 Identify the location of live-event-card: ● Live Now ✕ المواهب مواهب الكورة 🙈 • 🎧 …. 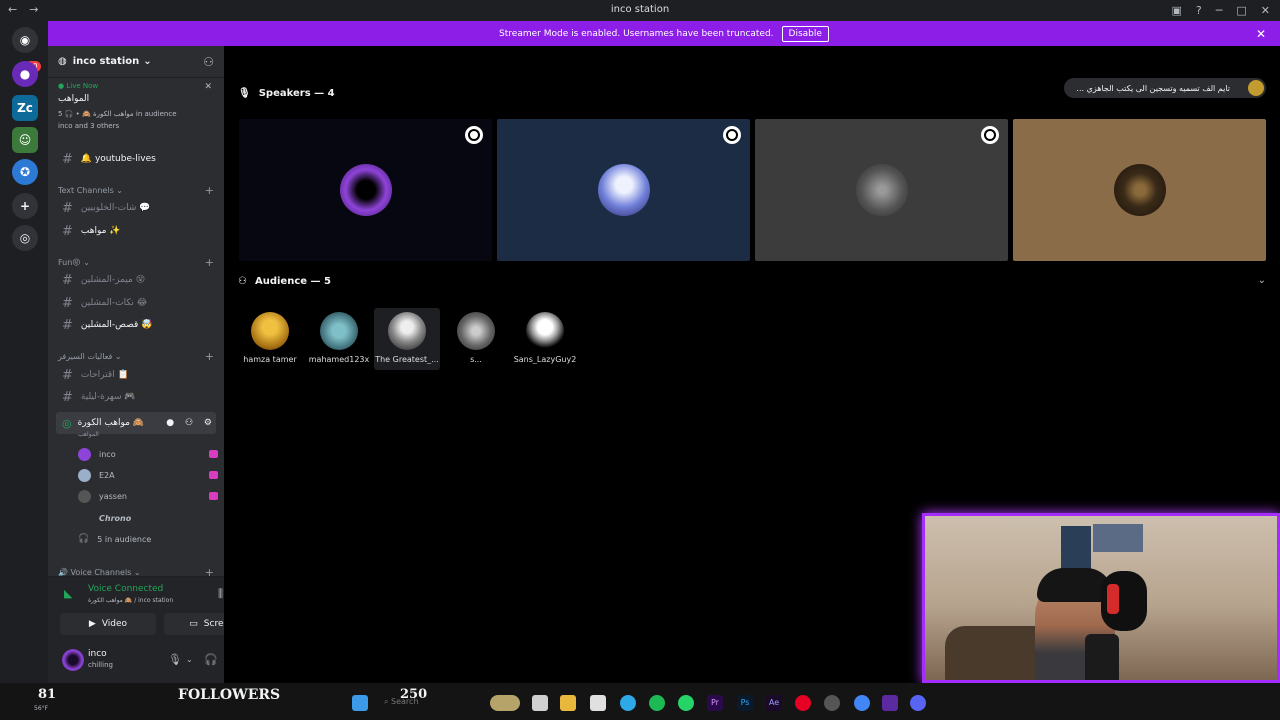
(136, 106).